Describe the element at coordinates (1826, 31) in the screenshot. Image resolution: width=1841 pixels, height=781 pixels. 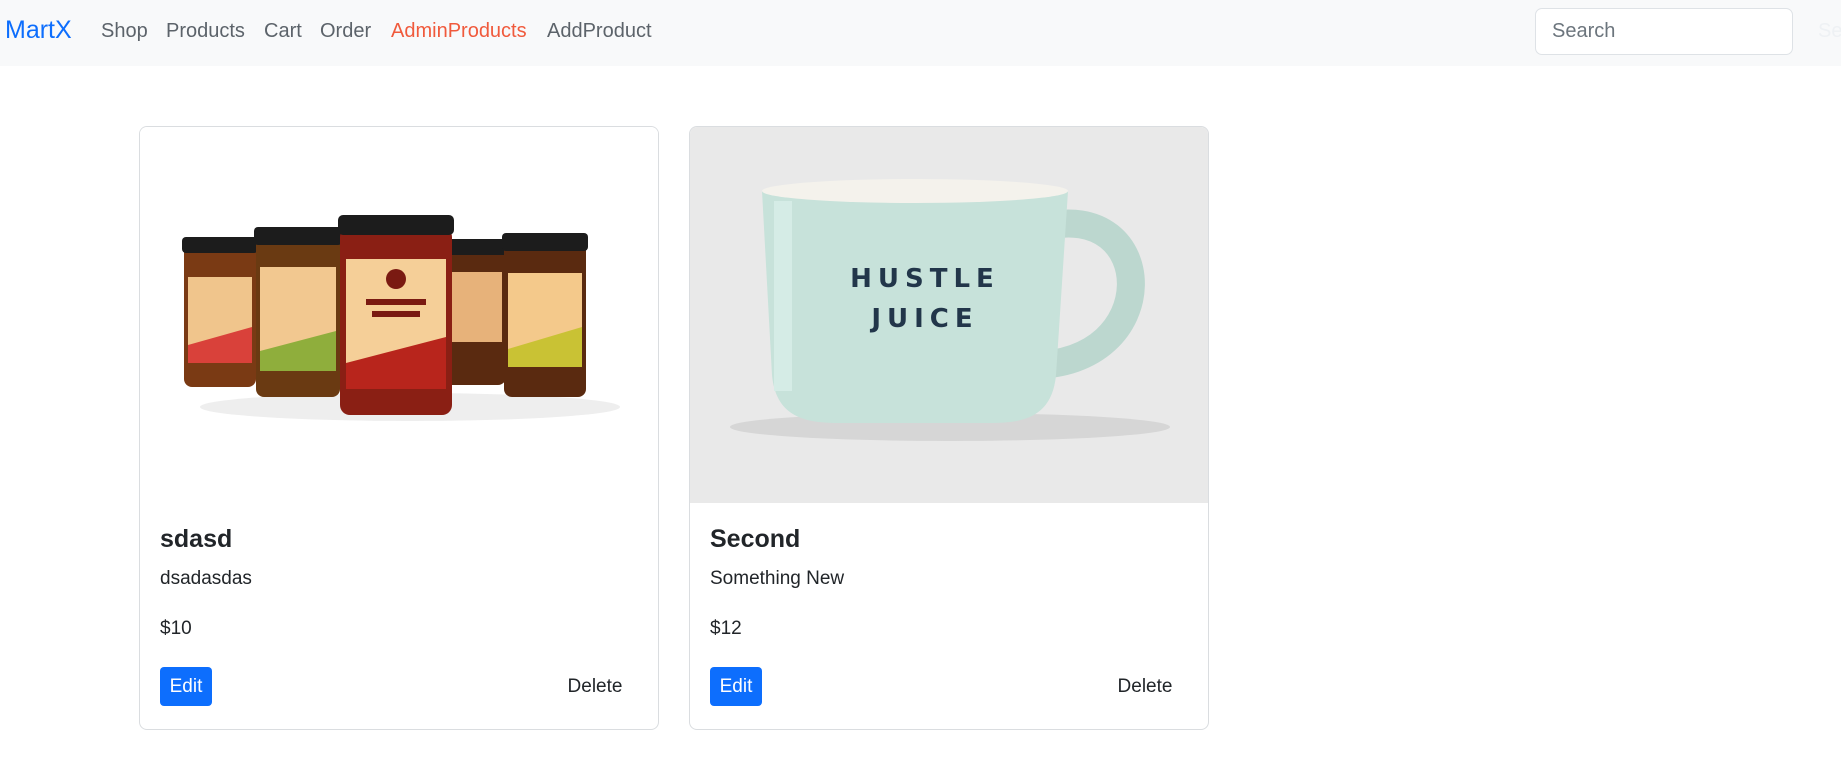
I see `search-button: Search` at that location.